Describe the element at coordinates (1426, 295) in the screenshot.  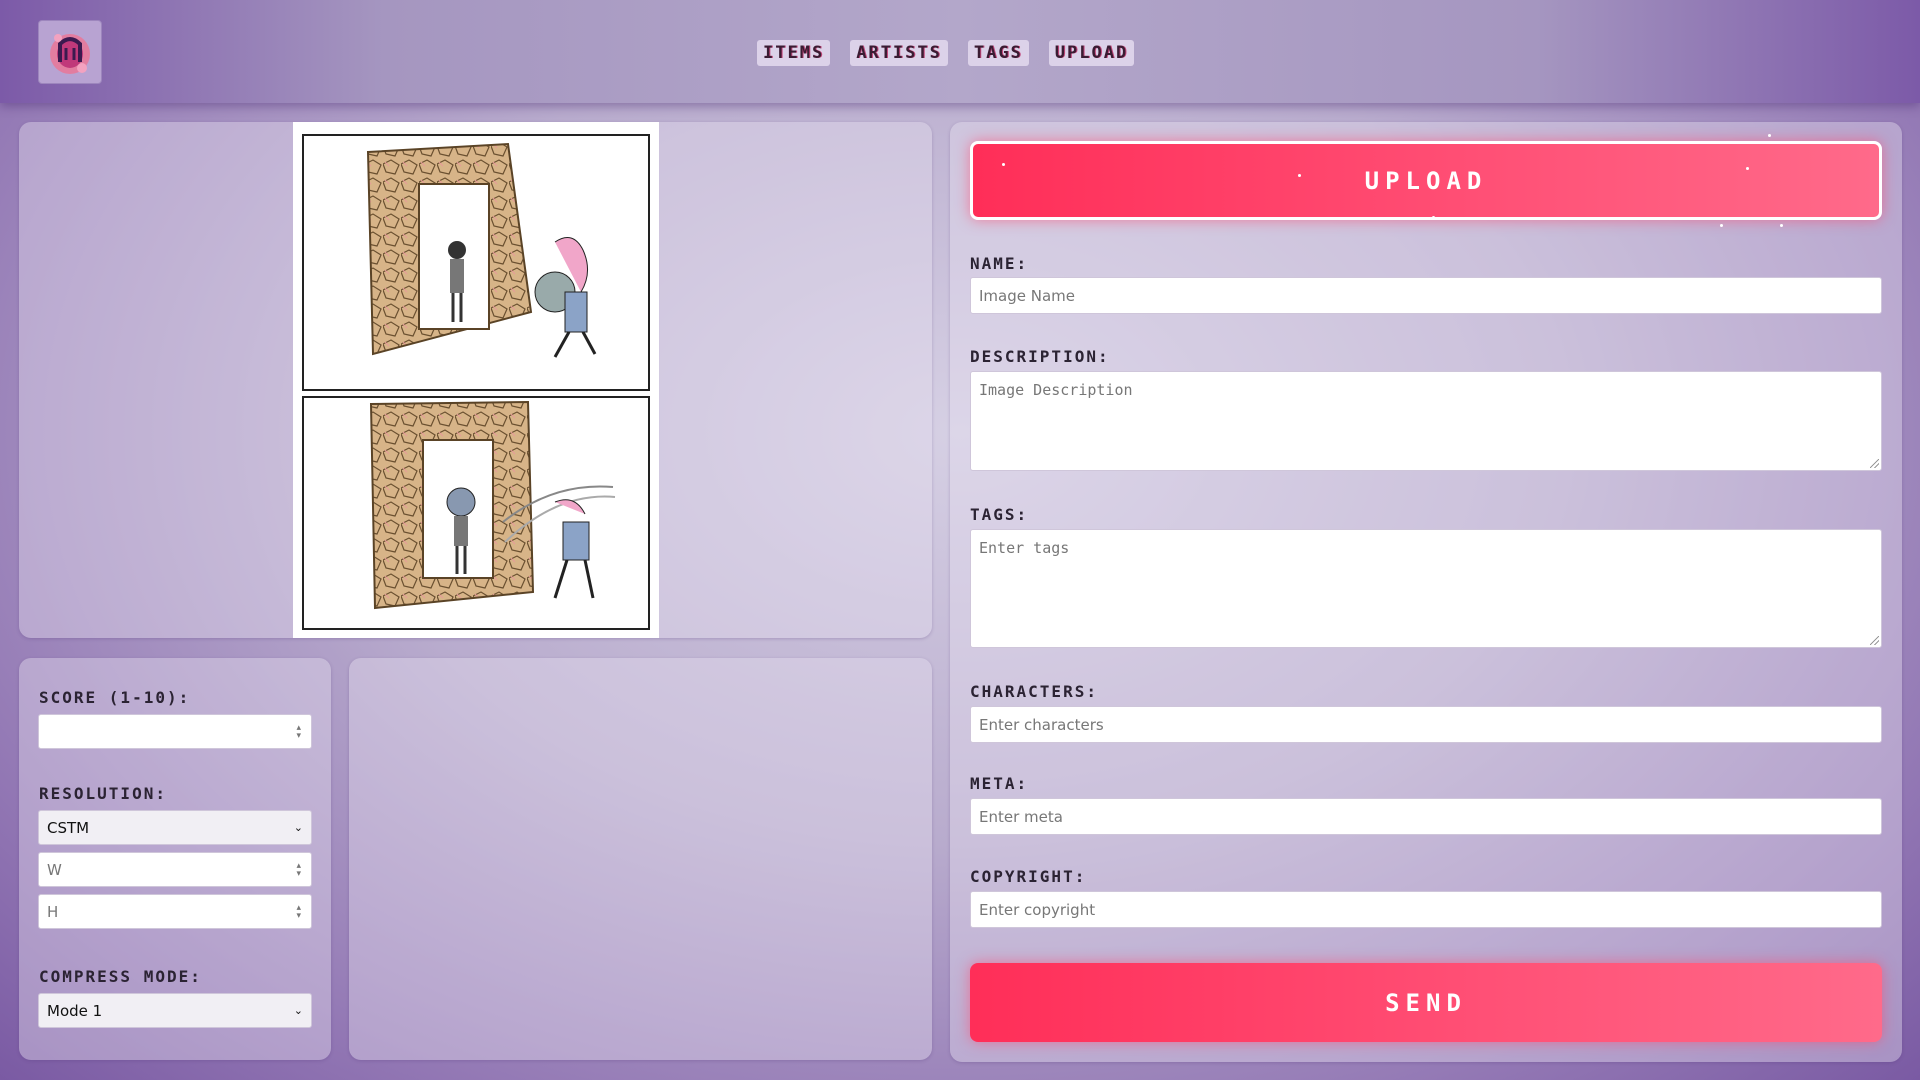
I see `name-input: Image Name` at that location.